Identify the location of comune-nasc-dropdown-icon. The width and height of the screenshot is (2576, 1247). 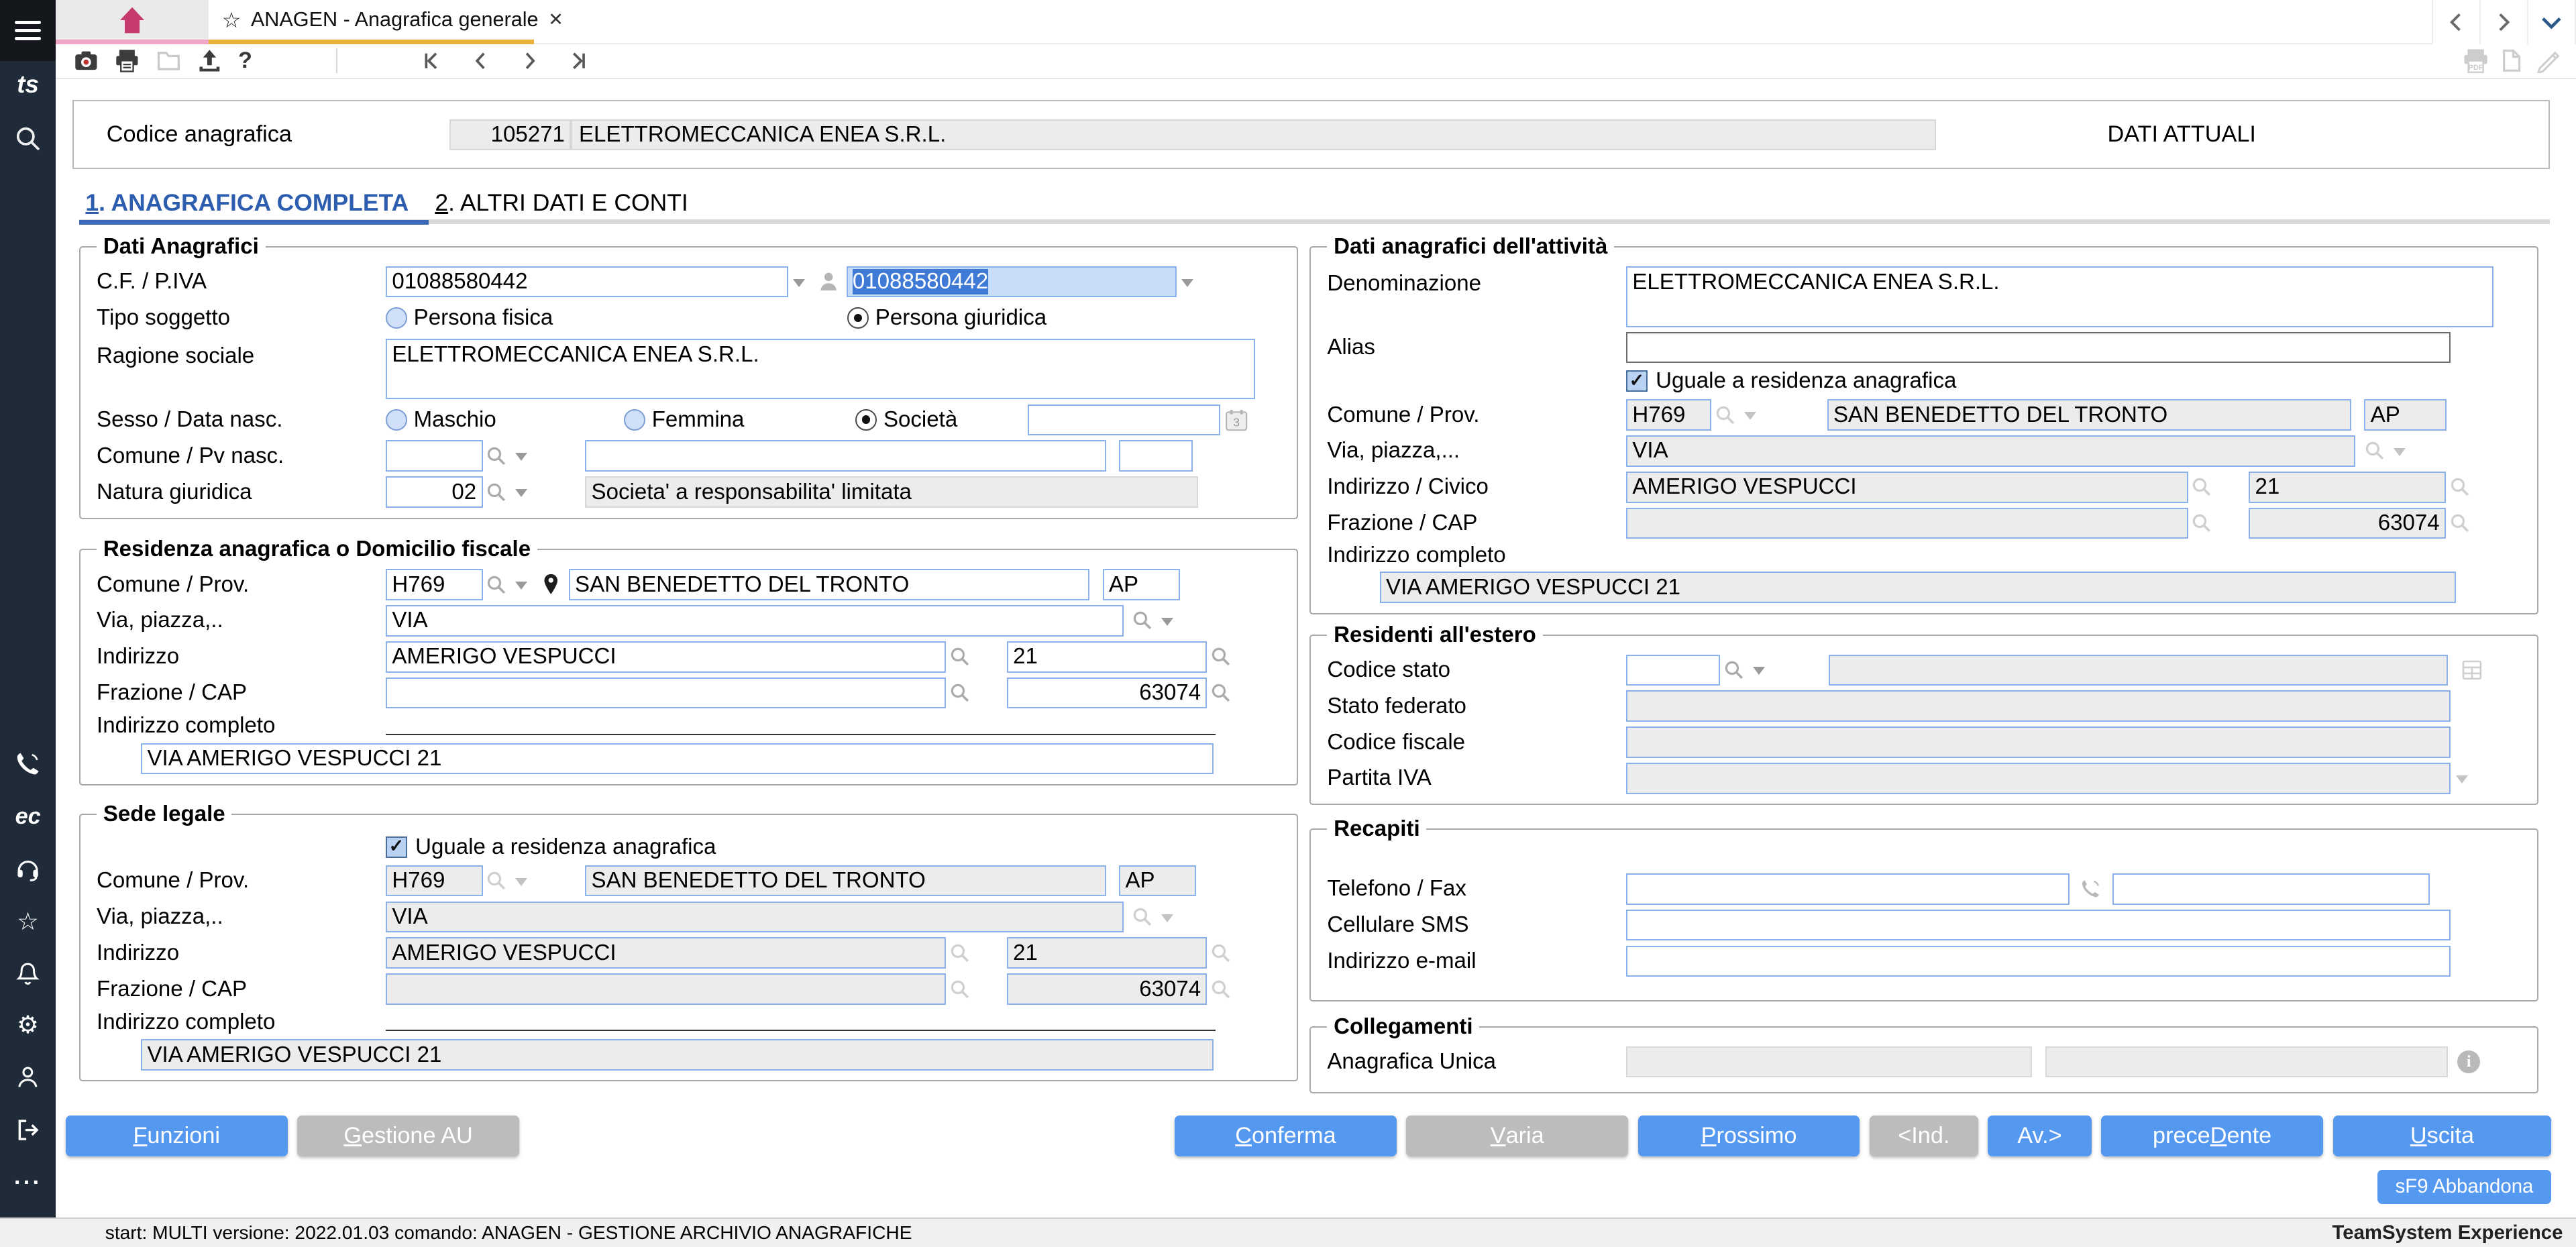
(521, 460).